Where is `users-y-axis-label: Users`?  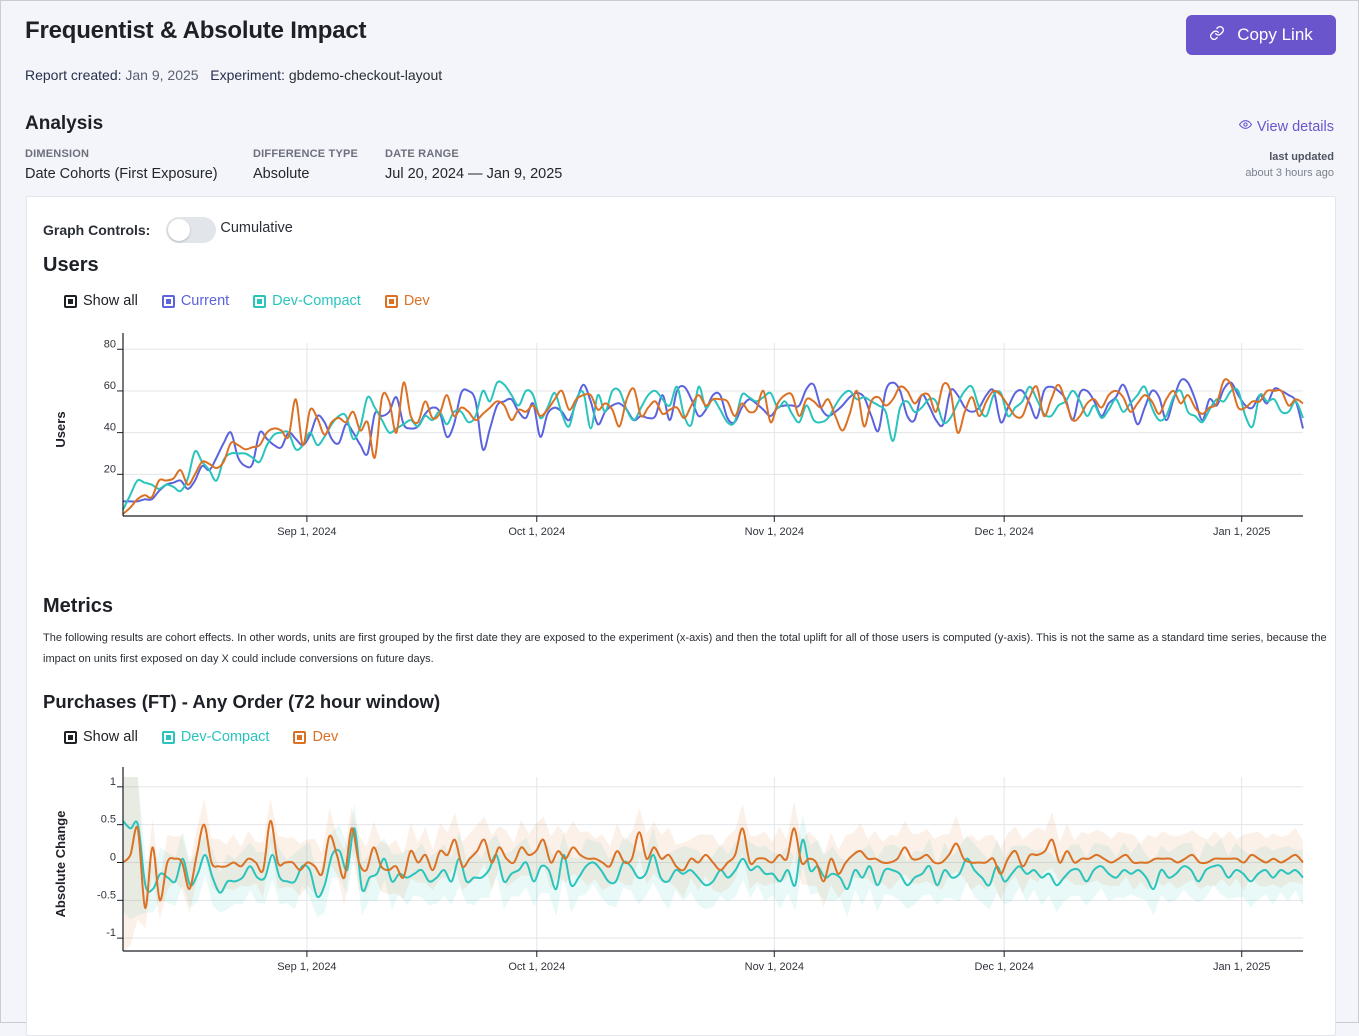
users-y-axis-label: Users is located at coordinates (60, 429).